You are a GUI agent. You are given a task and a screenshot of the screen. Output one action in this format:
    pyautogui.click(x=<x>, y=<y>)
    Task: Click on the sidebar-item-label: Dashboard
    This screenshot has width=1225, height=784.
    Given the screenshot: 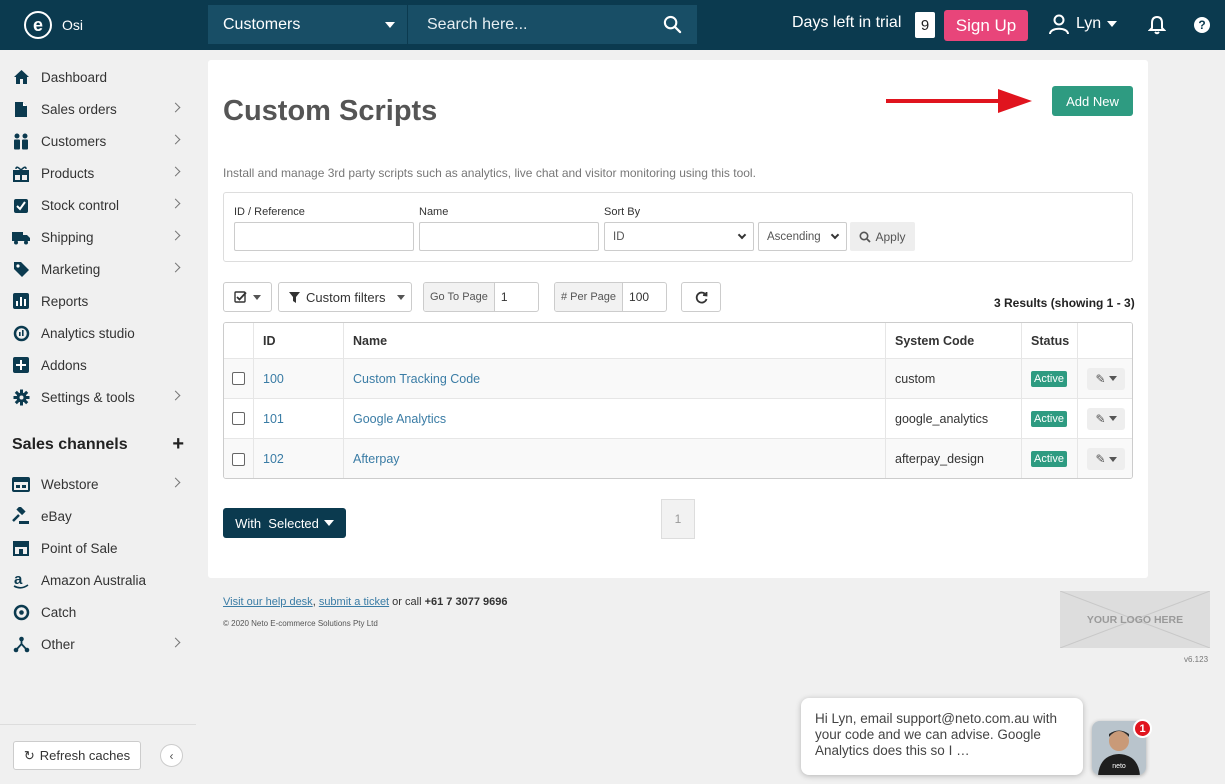 What is the action you would take?
    pyautogui.click(x=74, y=77)
    